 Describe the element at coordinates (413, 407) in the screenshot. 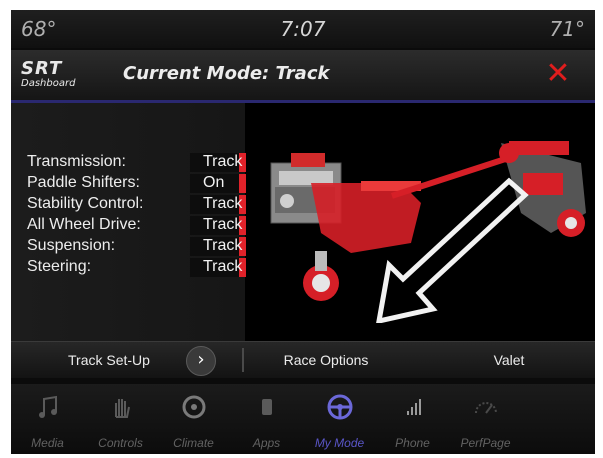

I see `phone-signal-icon` at that location.